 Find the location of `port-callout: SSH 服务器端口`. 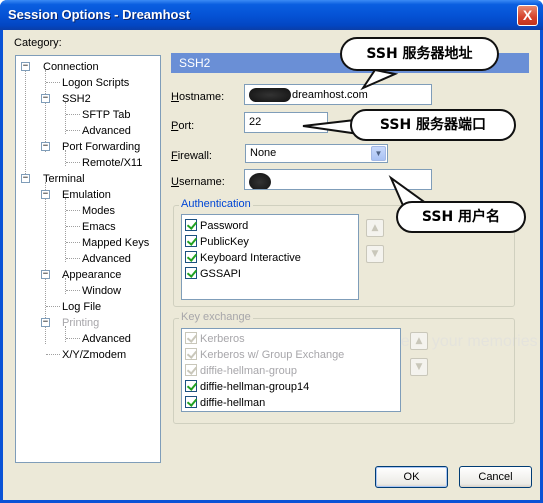

port-callout: SSH 服务器端口 is located at coordinates (433, 125).